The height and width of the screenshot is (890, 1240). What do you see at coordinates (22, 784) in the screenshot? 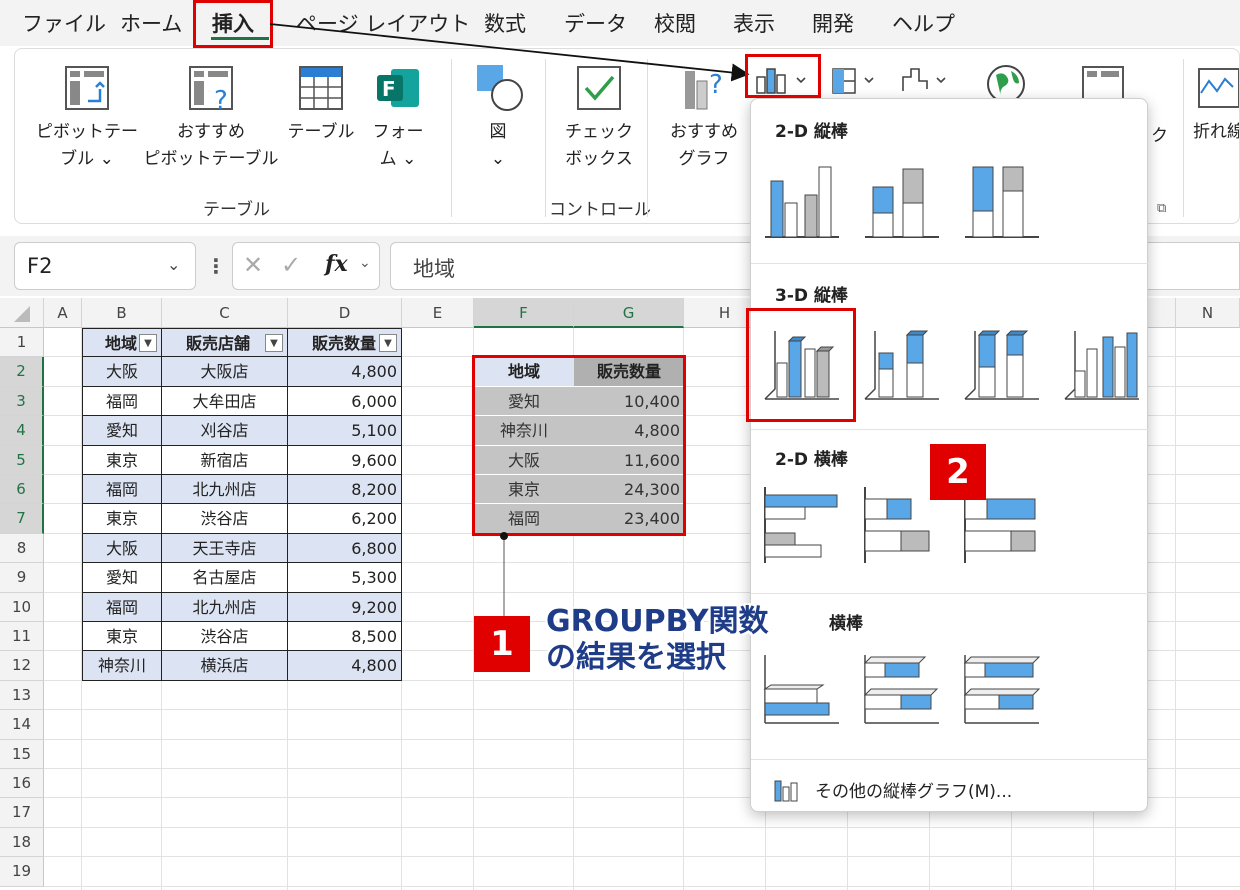
I see `row-header: 16` at bounding box center [22, 784].